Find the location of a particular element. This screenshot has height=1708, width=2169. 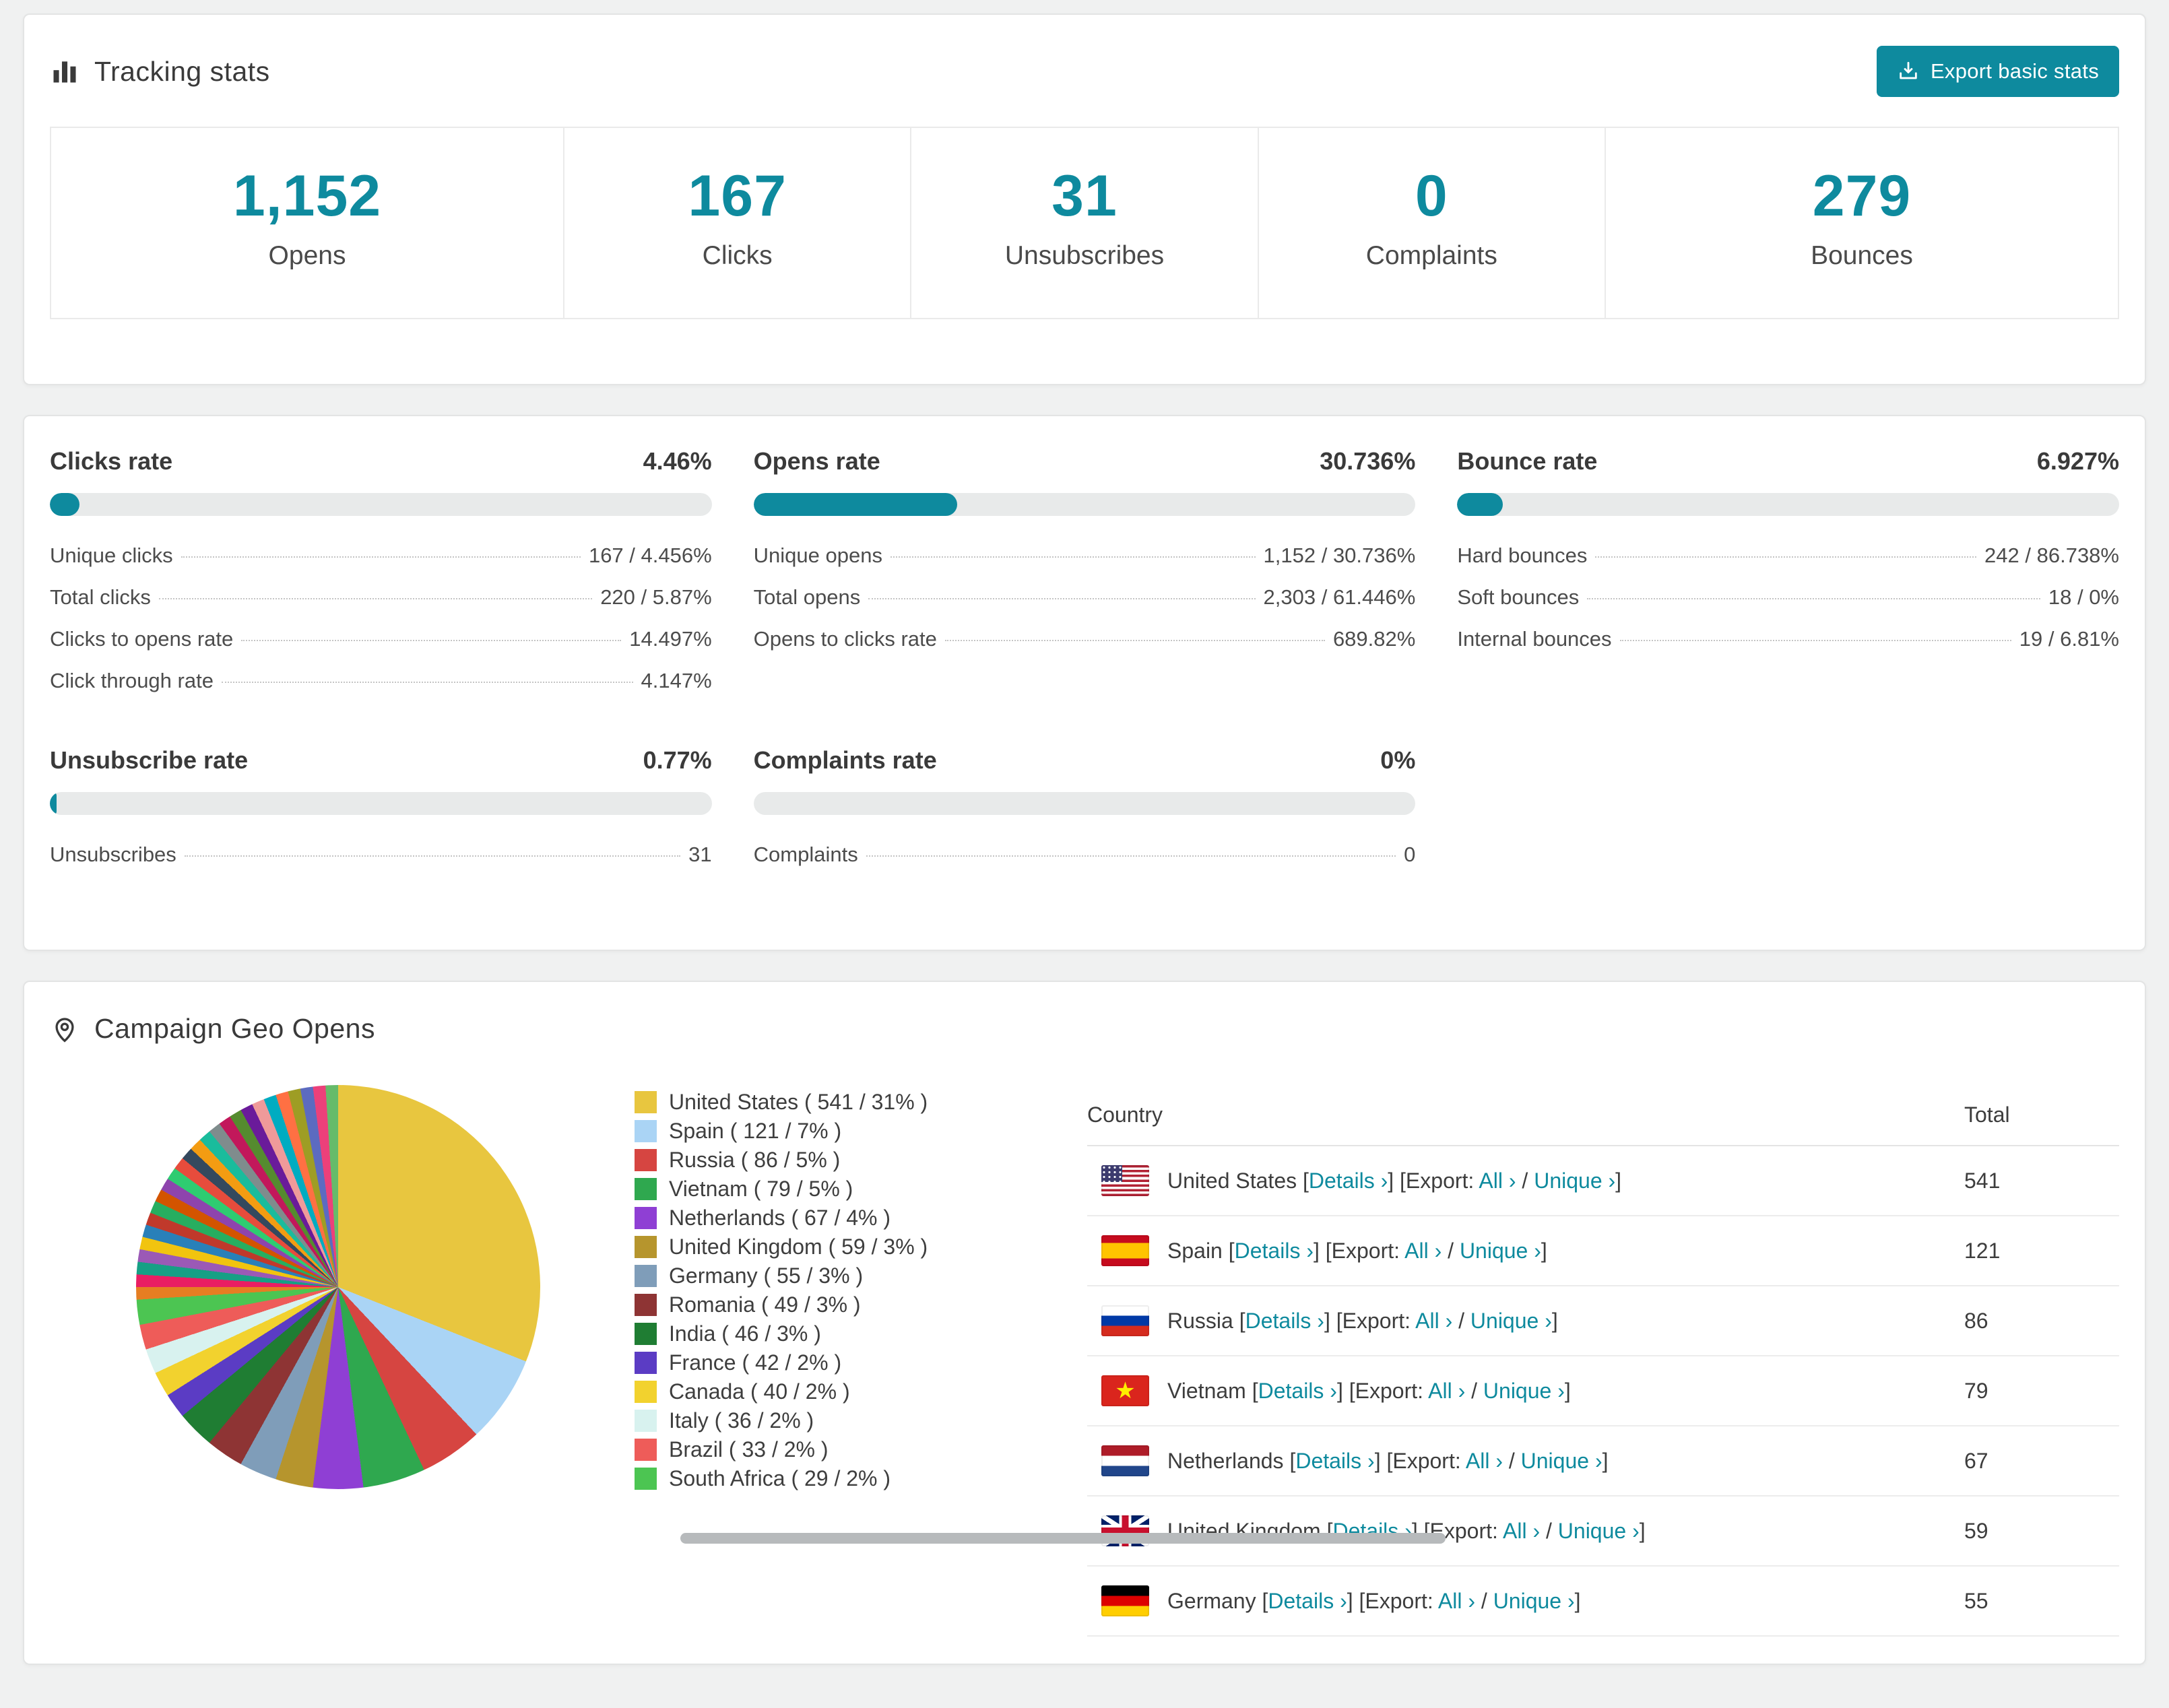

stat-row-label: Total opens is located at coordinates (807, 597).